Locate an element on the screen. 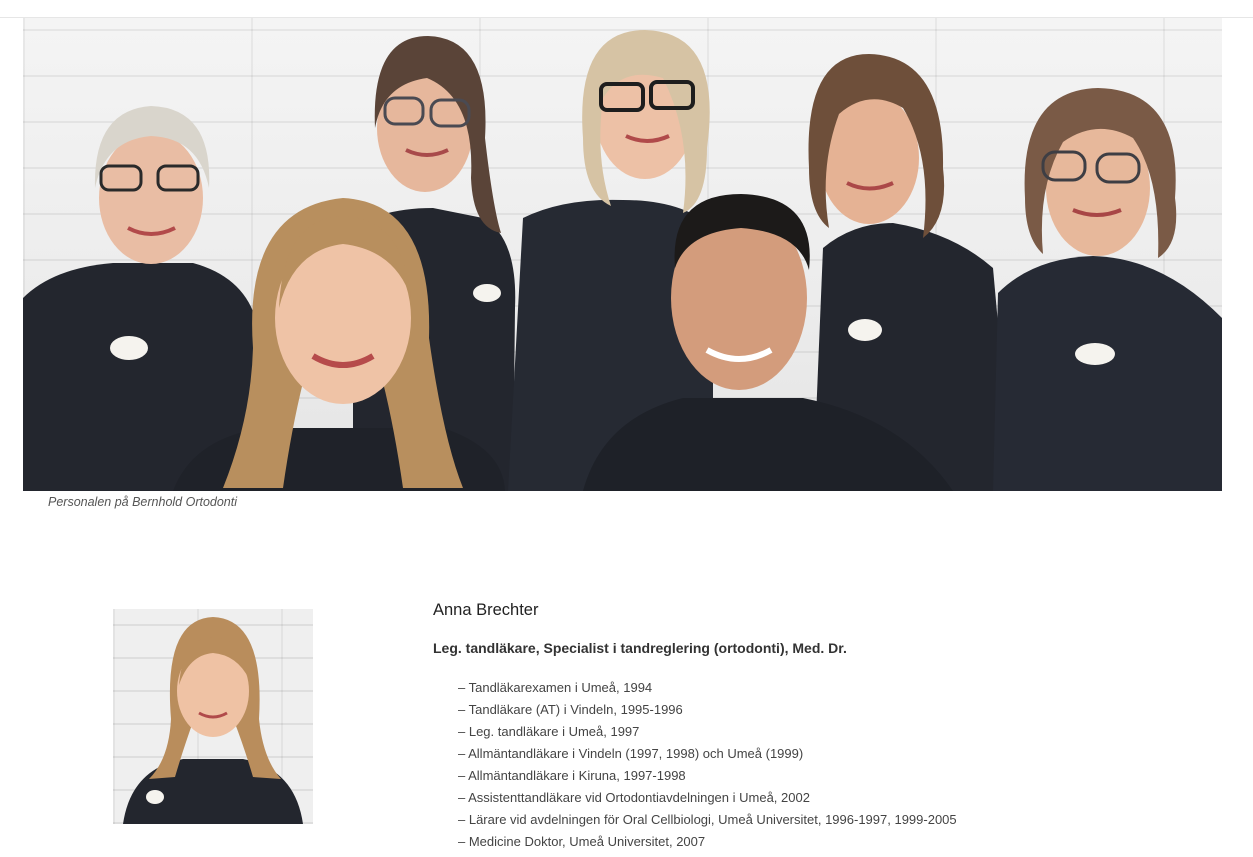 The width and height of the screenshot is (1253, 857). profile-portrait is located at coordinates (213, 716).